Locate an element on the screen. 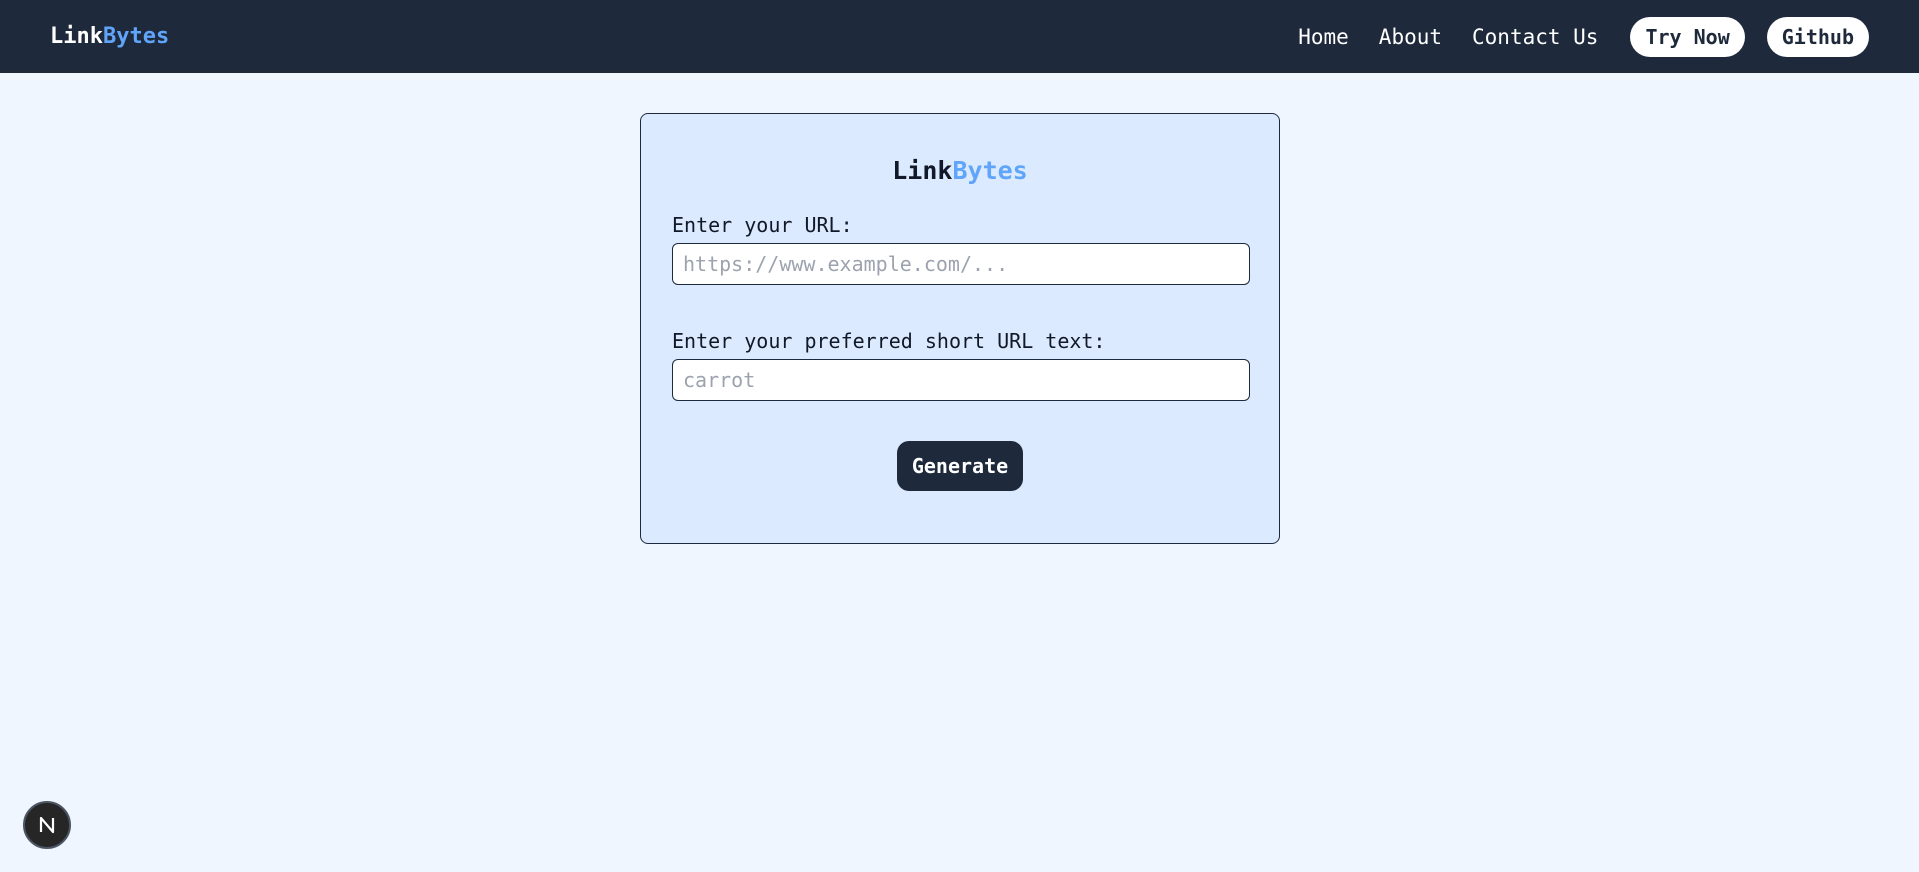 Image resolution: width=1919 pixels, height=872 pixels. nav-links: Home About Contact Us is located at coordinates (1433, 37).